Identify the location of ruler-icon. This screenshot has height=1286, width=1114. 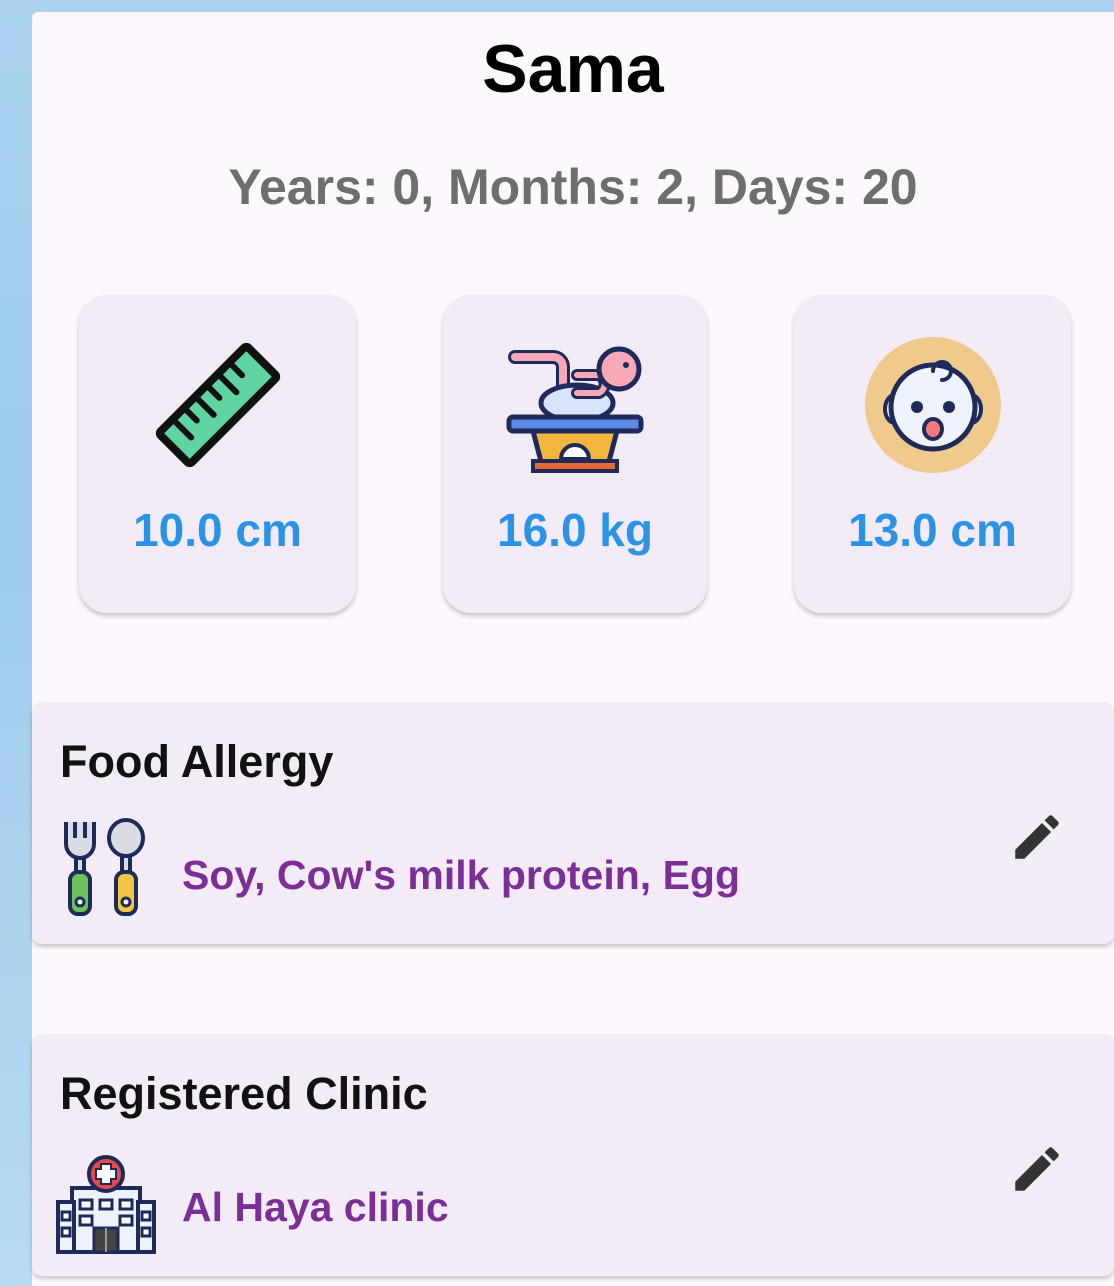
(217, 405).